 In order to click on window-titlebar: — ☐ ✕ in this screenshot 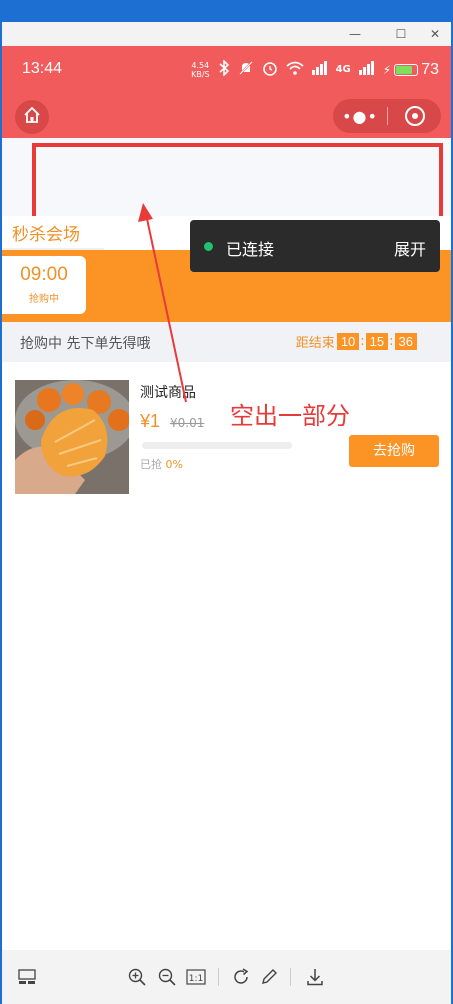, I will do `click(226, 34)`.